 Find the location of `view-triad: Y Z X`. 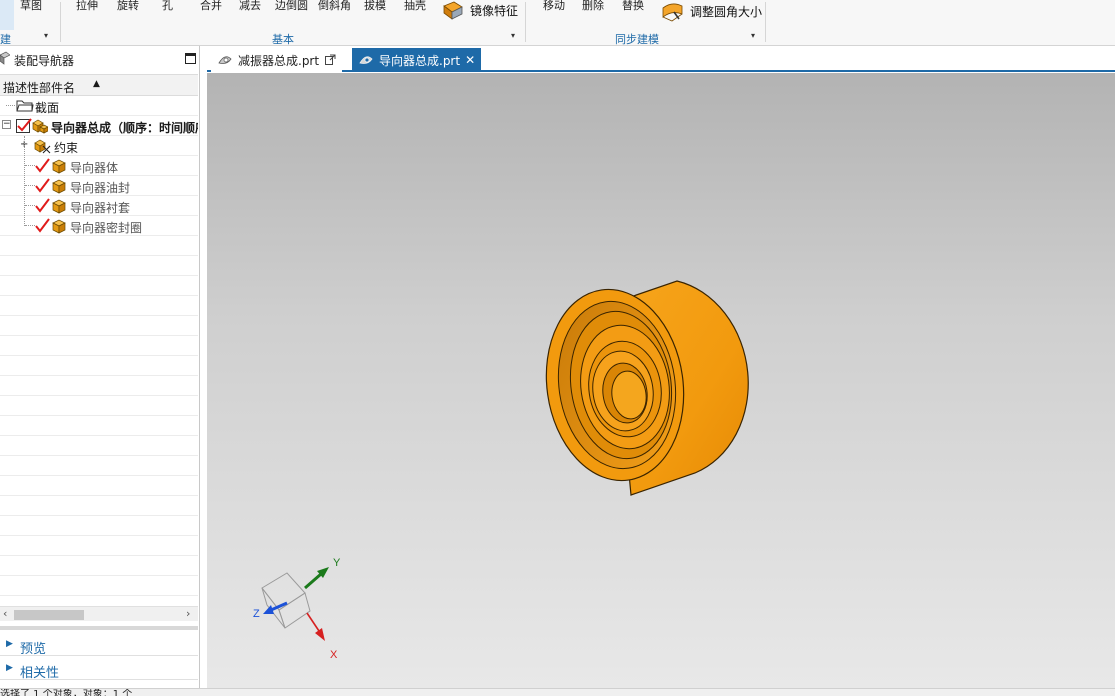

view-triad: Y Z X is located at coordinates (297, 609).